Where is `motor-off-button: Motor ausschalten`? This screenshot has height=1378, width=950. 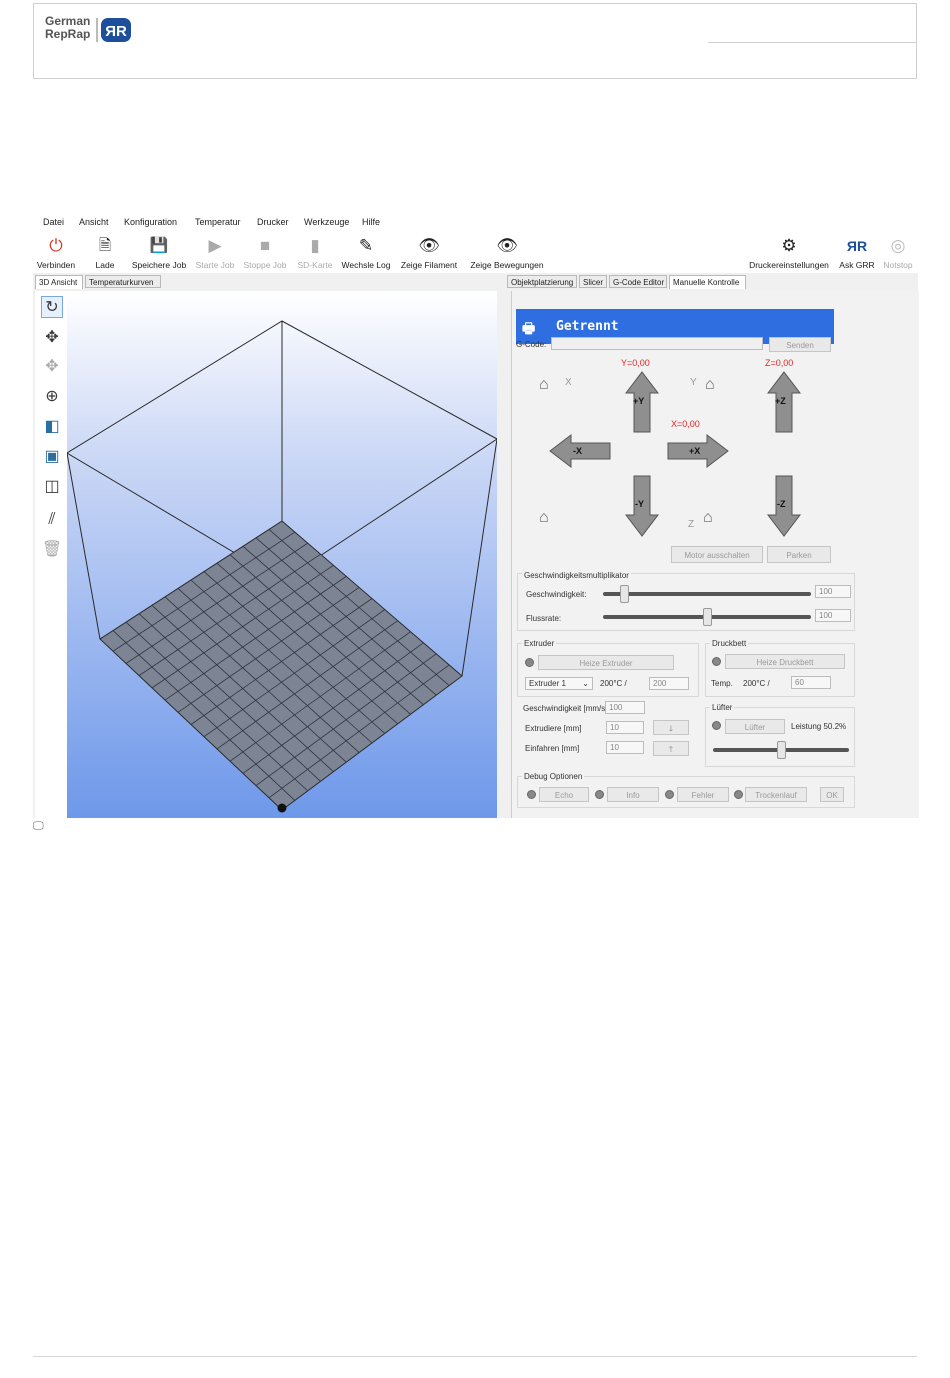 motor-off-button: Motor ausschalten is located at coordinates (717, 554).